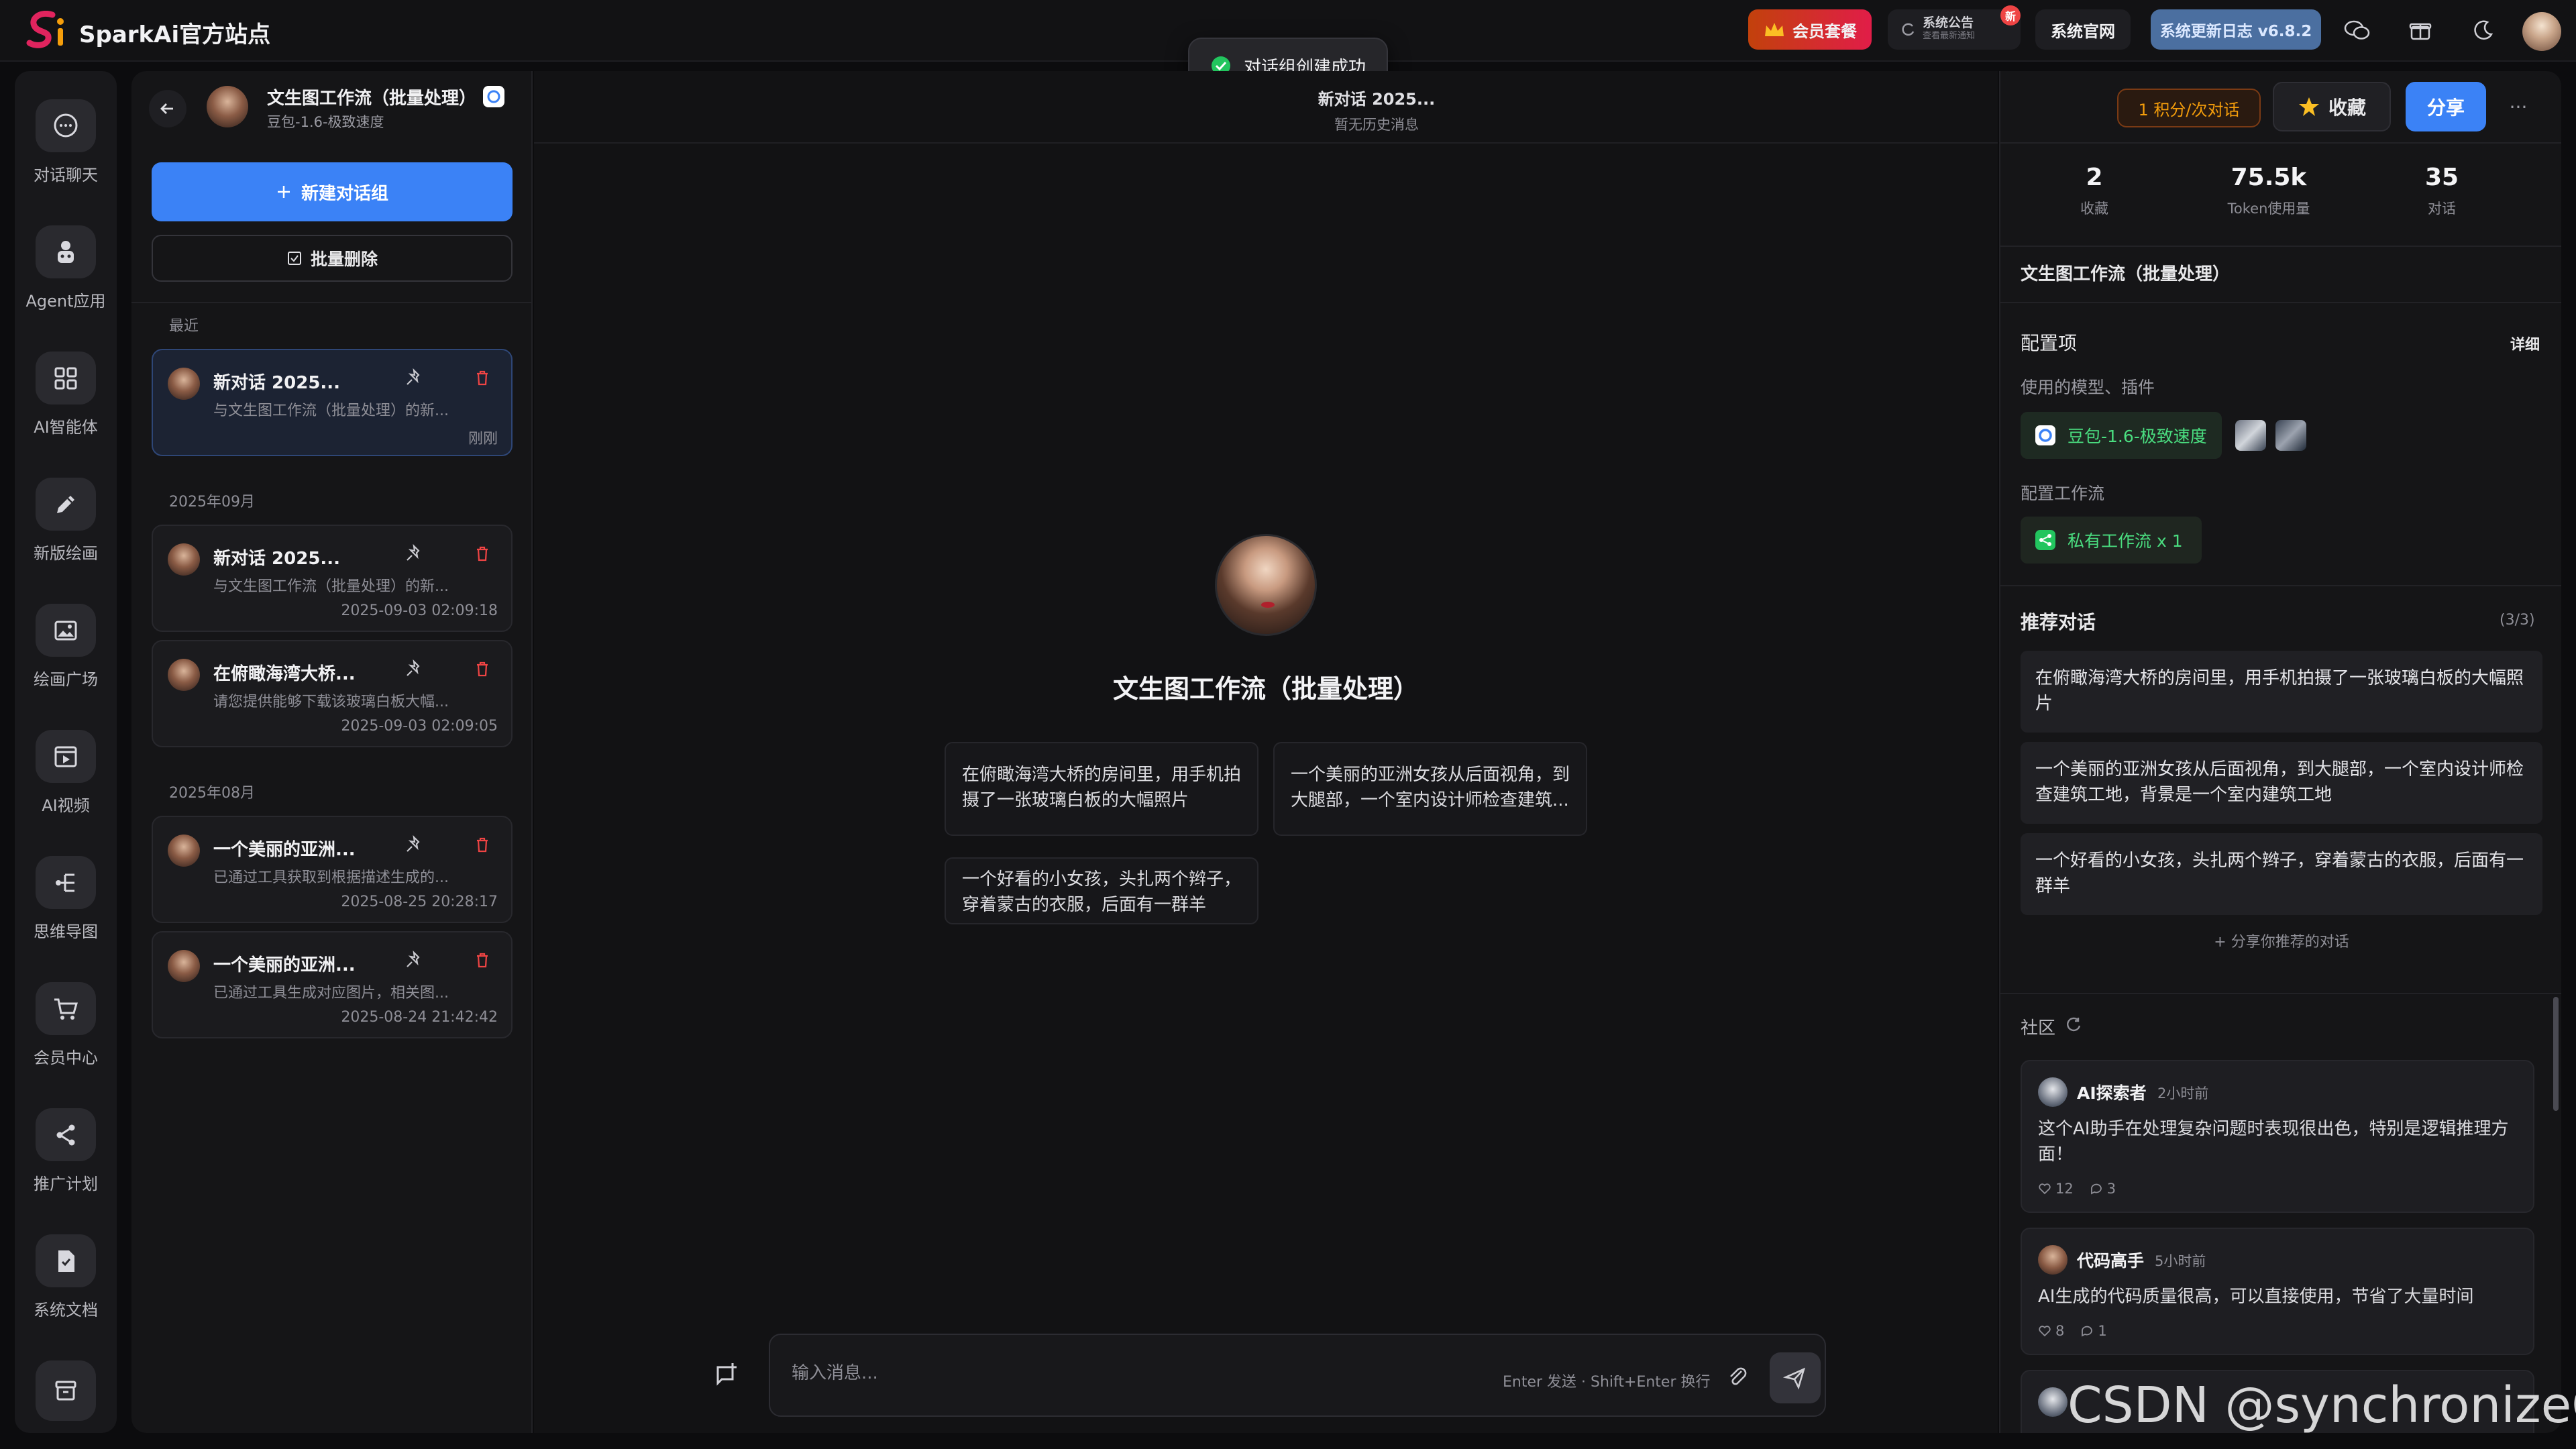 The image size is (2576, 1449). Describe the element at coordinates (2103, 1189) in the screenshot. I see `comment-count: 3` at that location.